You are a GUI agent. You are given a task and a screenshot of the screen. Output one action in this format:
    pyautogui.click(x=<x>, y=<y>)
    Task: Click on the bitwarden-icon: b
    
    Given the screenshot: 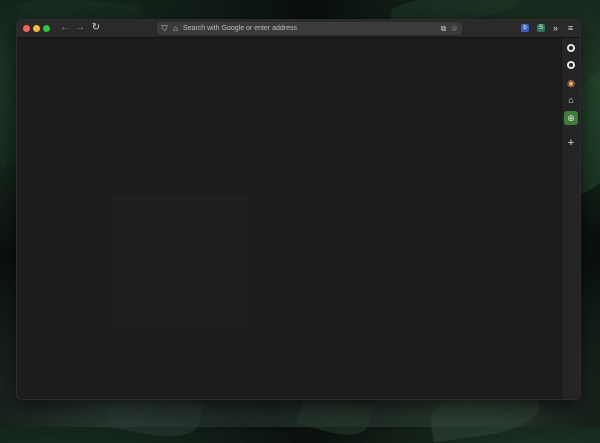 What is the action you would take?
    pyautogui.click(x=525, y=28)
    